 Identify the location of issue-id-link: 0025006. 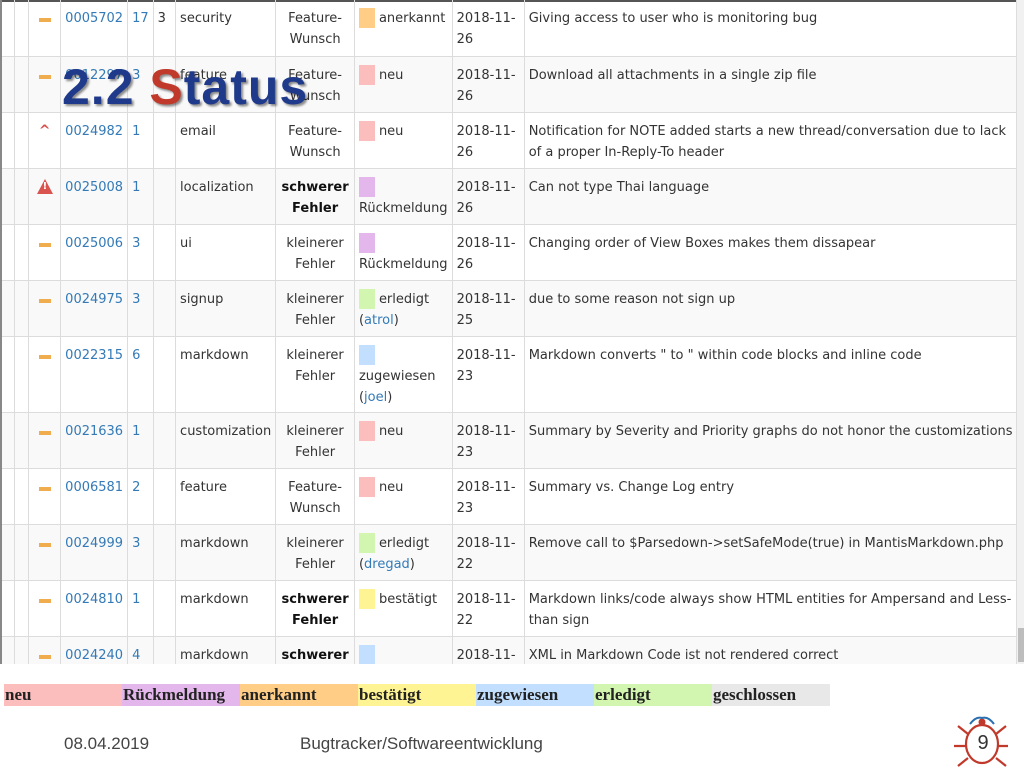
(94, 243).